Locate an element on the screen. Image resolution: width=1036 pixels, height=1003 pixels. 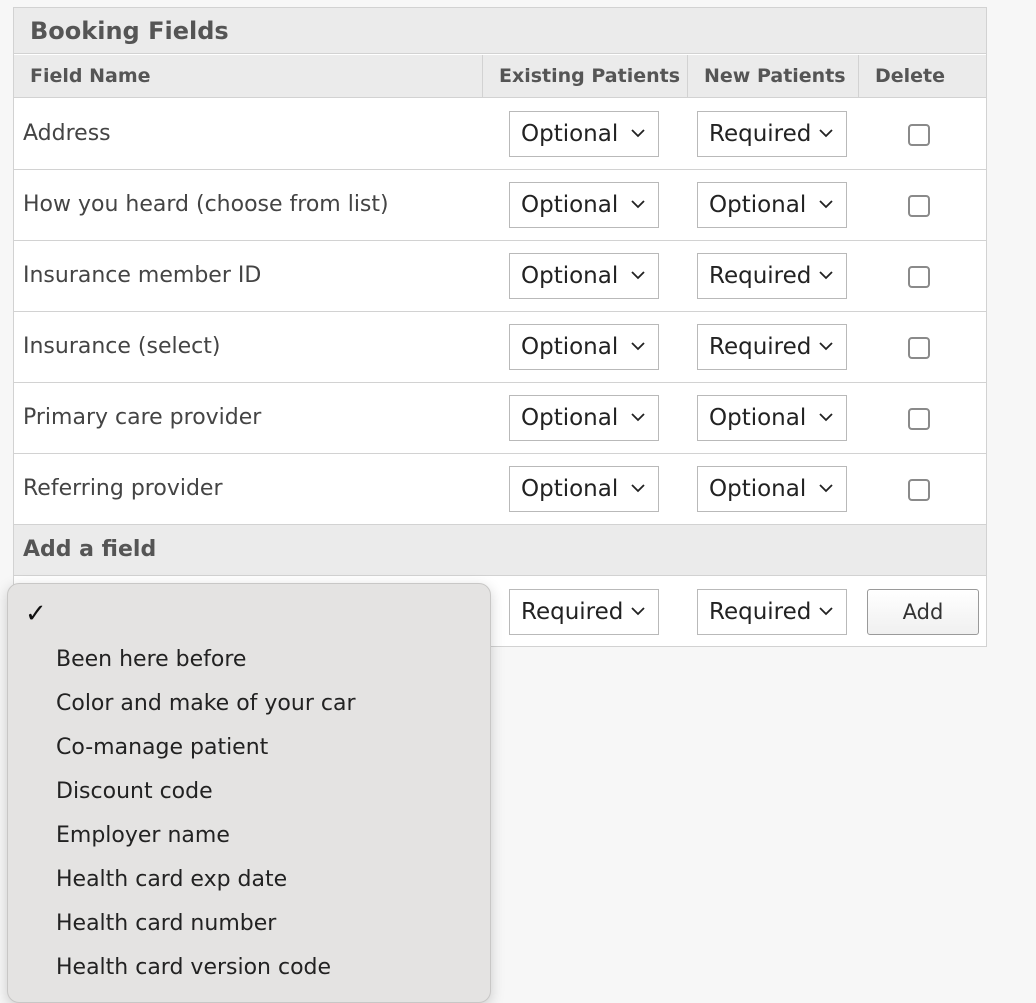
add-existing-patients-select: Required is located at coordinates (584, 612).